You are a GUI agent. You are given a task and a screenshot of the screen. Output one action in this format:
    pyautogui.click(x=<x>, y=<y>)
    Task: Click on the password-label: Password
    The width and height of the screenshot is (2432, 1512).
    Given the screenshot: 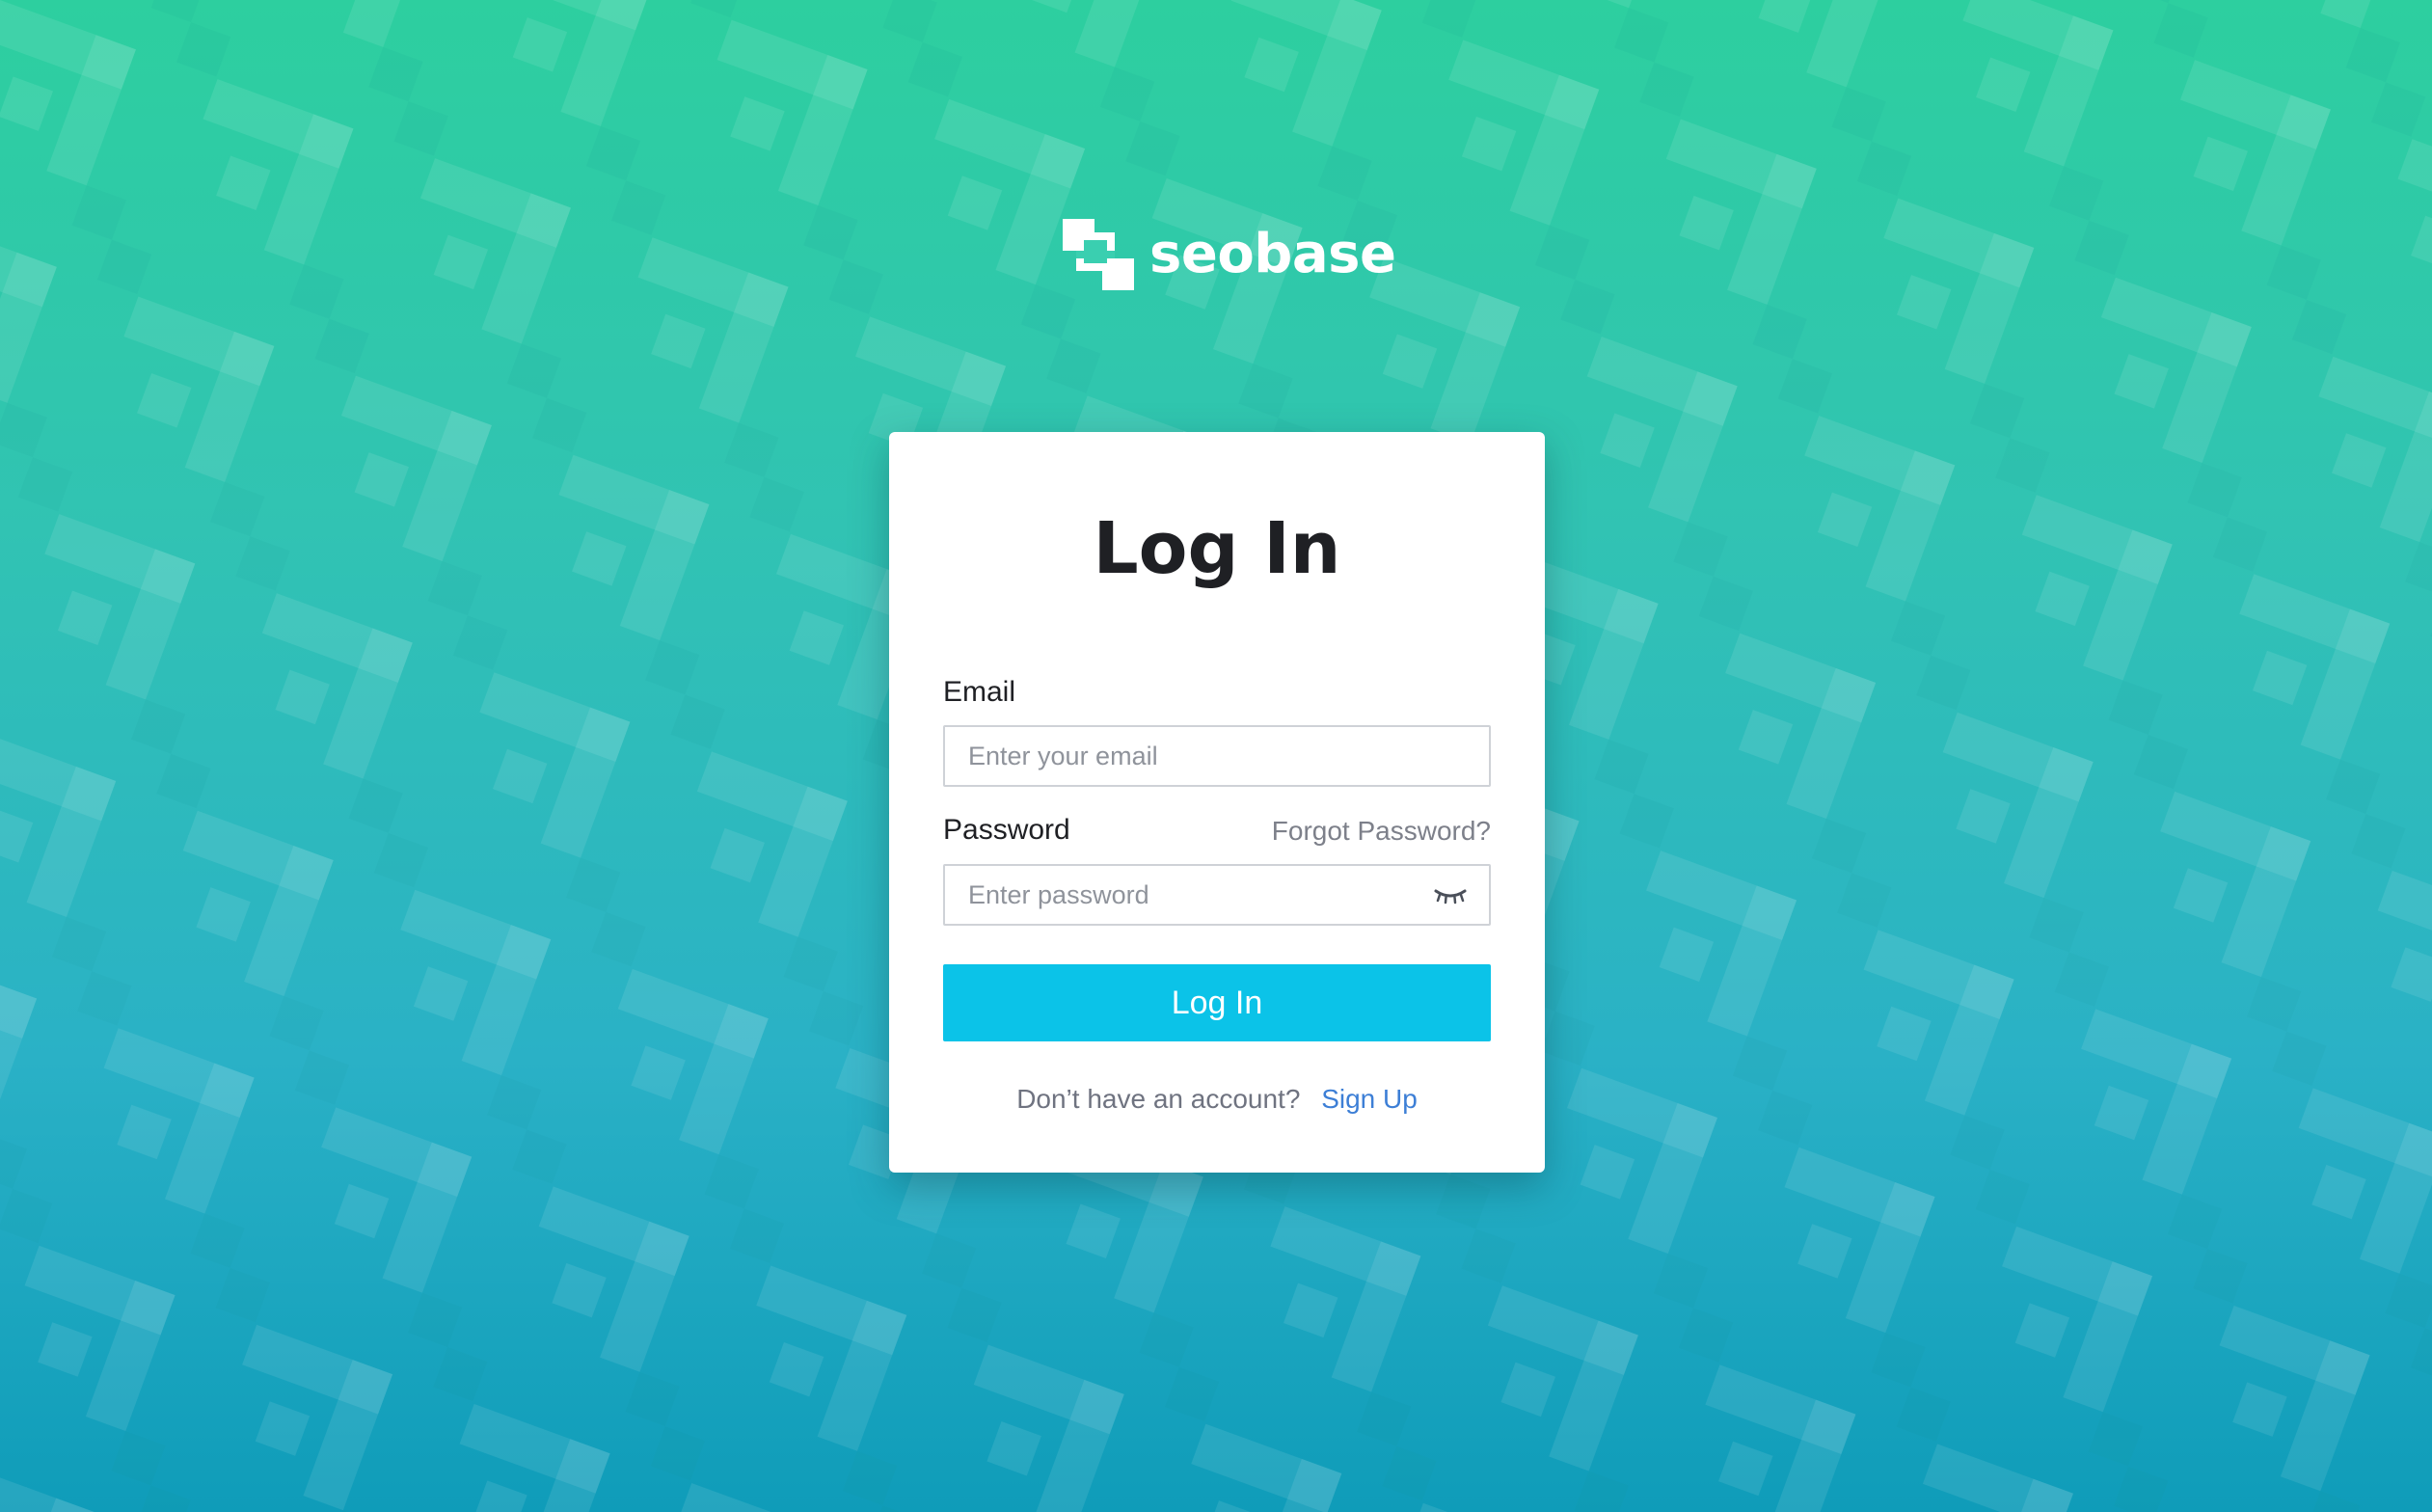 What is the action you would take?
    pyautogui.click(x=1006, y=830)
    